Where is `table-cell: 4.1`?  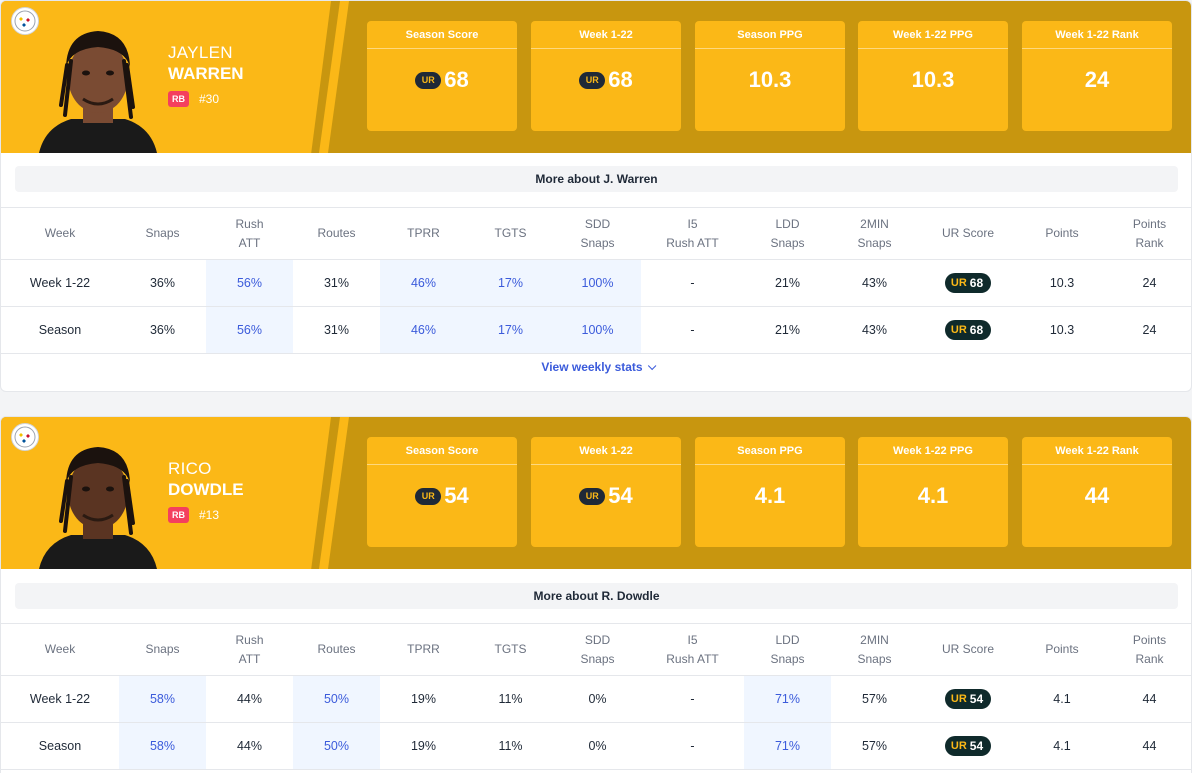
table-cell: 4.1 is located at coordinates (1062, 746).